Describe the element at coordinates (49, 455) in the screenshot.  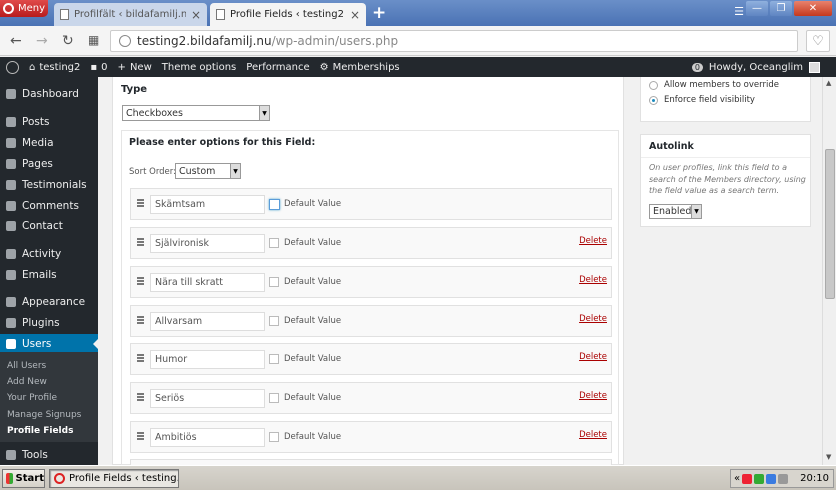
I see `sidebar-item-tools: Tools` at that location.